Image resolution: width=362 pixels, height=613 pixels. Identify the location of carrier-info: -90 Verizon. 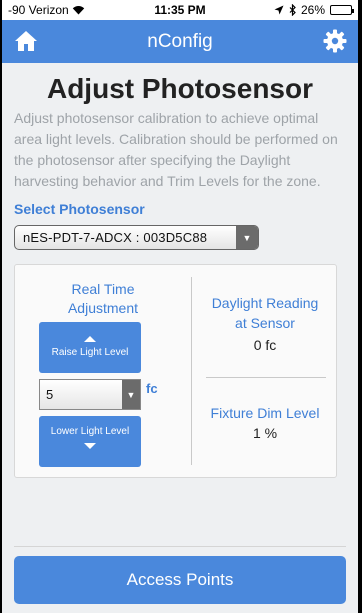
(46, 10).